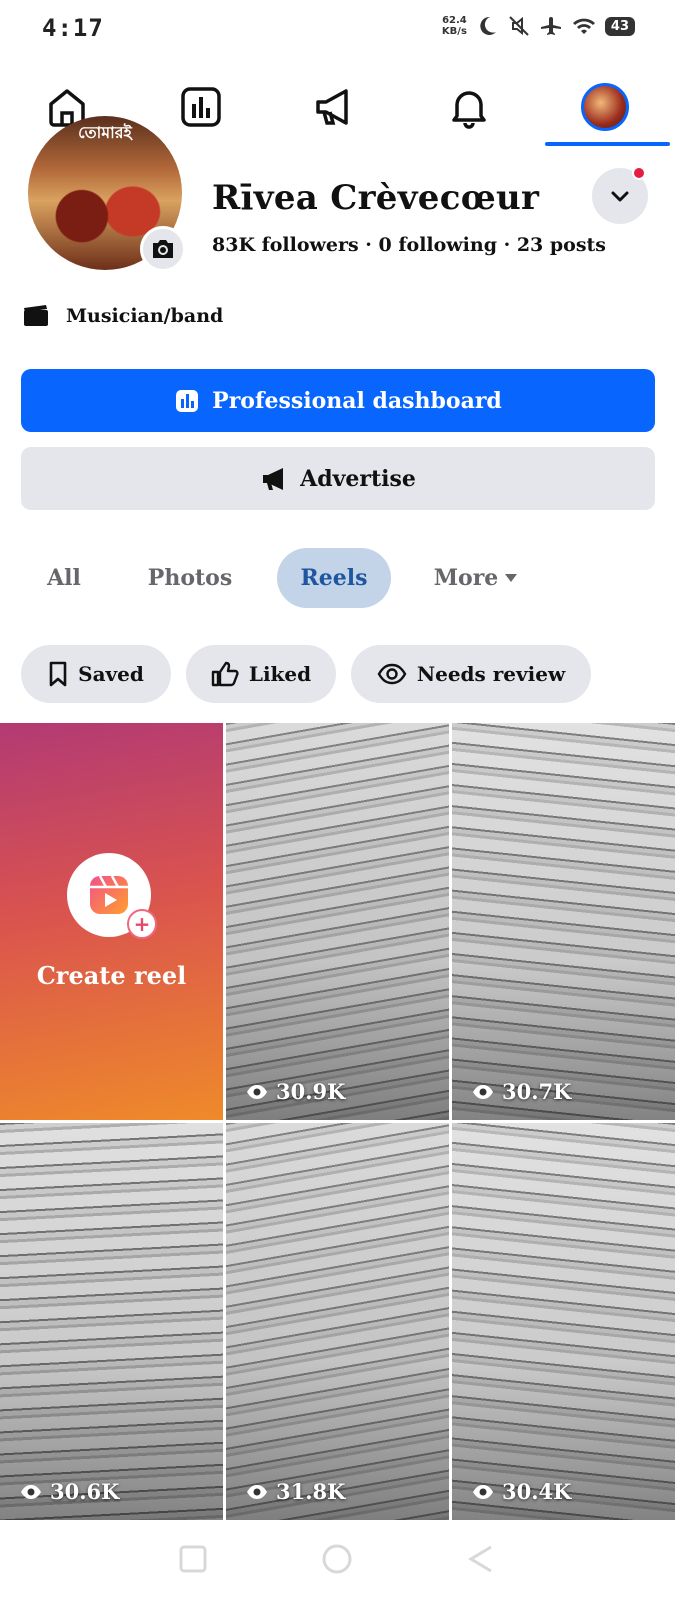 The image size is (675, 1600). What do you see at coordinates (105, 132) in the screenshot?
I see `profile-picture-banner: তোমারই` at bounding box center [105, 132].